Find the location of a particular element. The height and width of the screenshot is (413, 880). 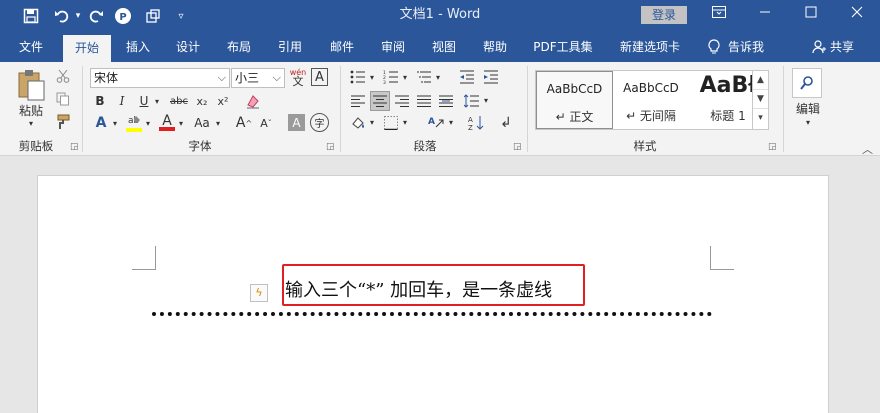

tell-me-input: 告诉我 is located at coordinates (751, 47).